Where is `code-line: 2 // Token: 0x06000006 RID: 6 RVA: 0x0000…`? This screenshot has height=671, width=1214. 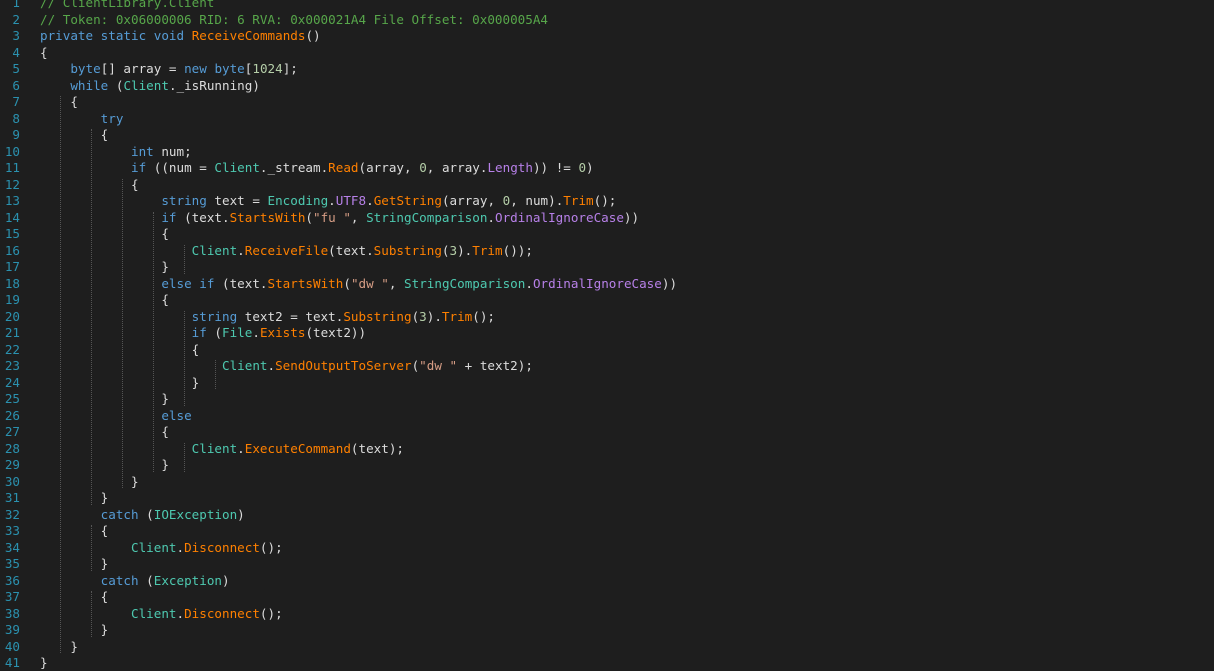
code-line: 2 // Token: 0x06000006 RID: 6 RVA: 0x0000… is located at coordinates (607, 20).